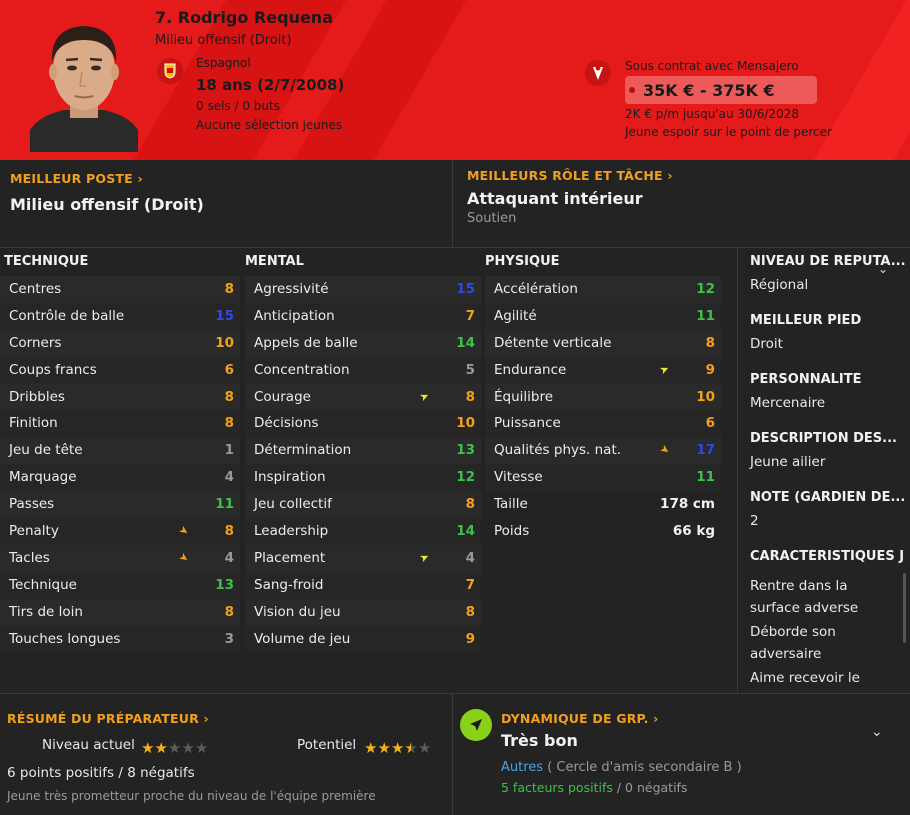 This screenshot has height=815, width=910. I want to click on best-position-link: MEILLEUR POSTE ›, so click(76, 178).